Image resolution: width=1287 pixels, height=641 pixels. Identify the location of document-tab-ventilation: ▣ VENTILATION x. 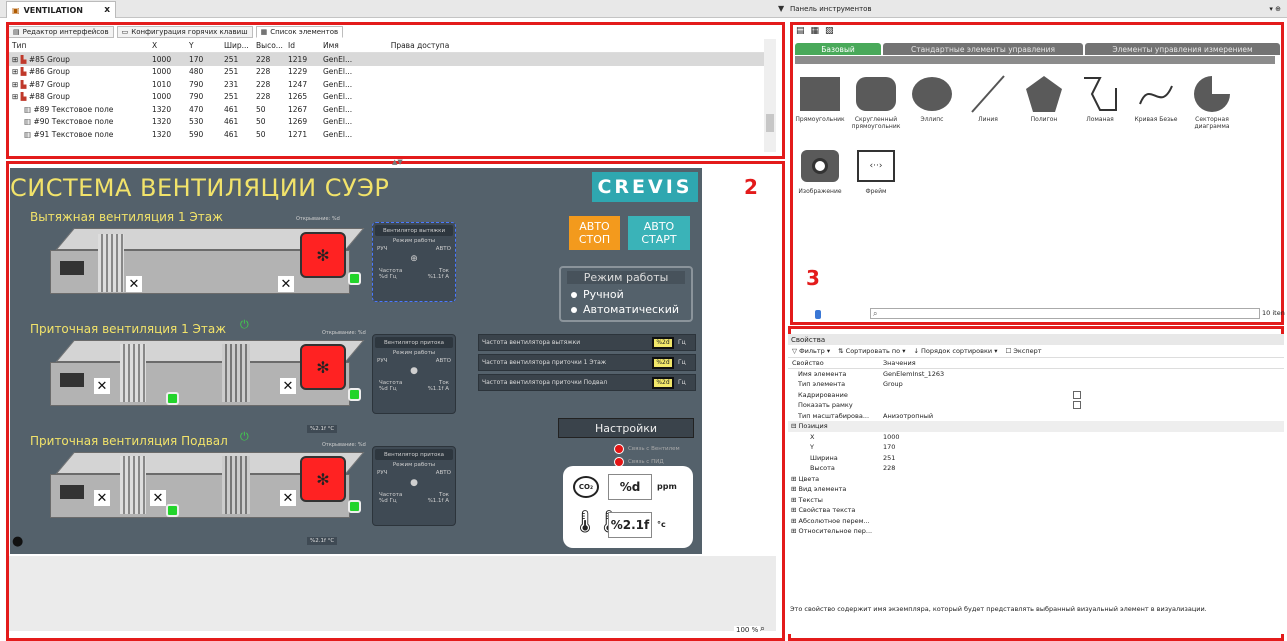
(61, 9).